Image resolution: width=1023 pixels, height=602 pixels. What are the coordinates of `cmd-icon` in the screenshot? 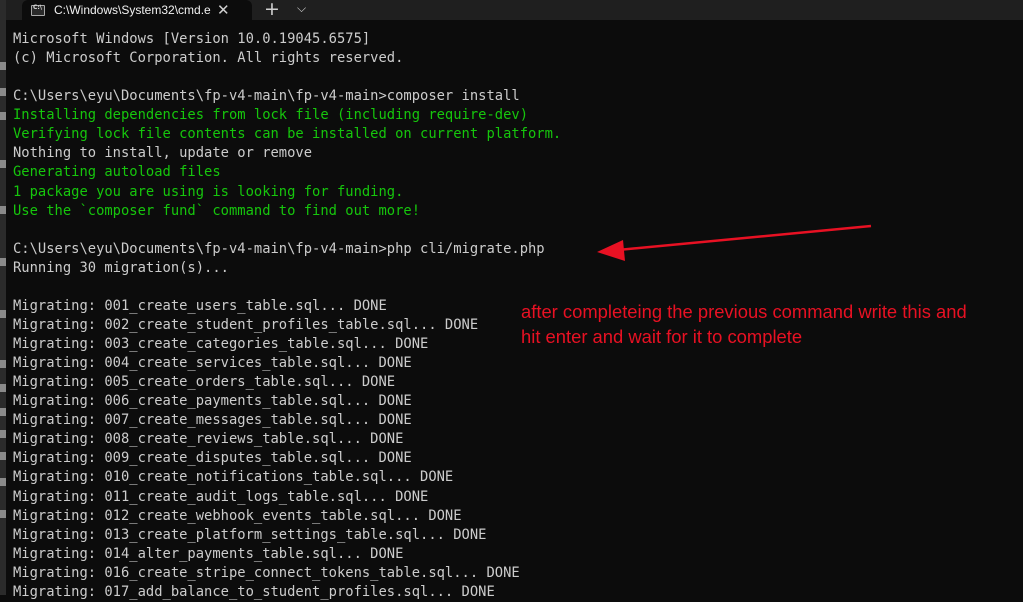 It's located at (38, 10).